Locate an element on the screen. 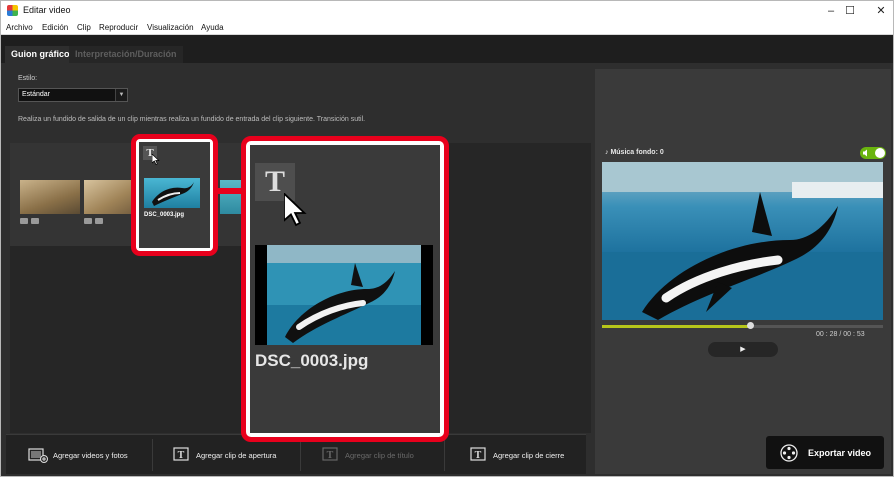 This screenshot has height=477, width=894. menu-reproducir: Reproducir is located at coordinates (118, 27).